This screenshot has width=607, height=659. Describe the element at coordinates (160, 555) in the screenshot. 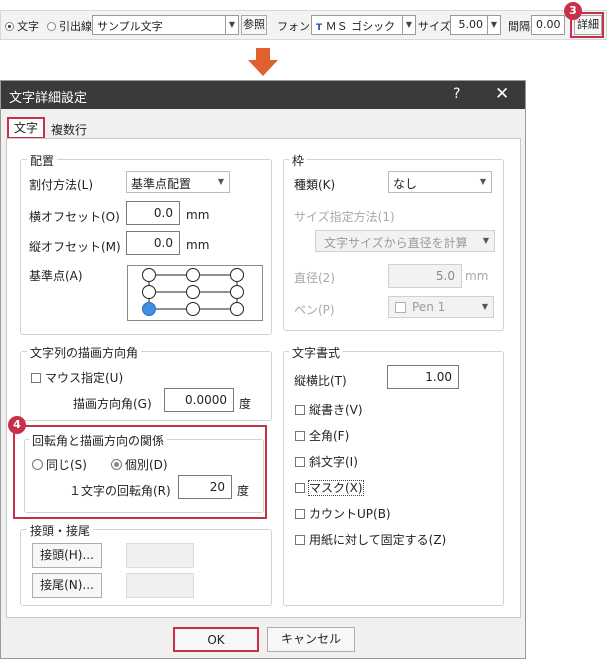

I see `prefix-preview` at that location.